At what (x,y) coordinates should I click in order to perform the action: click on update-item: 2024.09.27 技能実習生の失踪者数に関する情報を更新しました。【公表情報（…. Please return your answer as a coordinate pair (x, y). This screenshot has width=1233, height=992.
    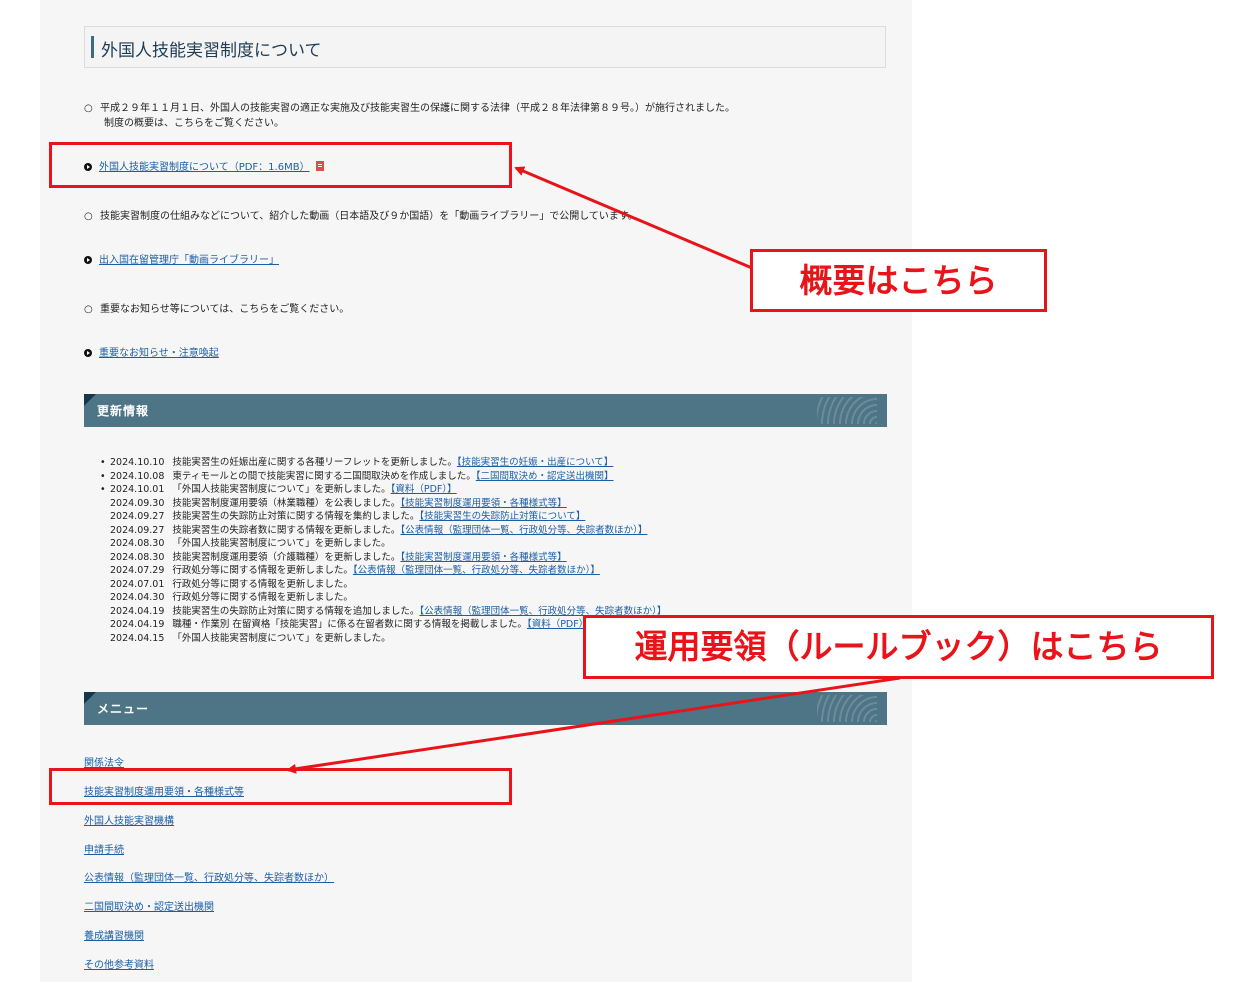
    Looking at the image, I should click on (450, 531).